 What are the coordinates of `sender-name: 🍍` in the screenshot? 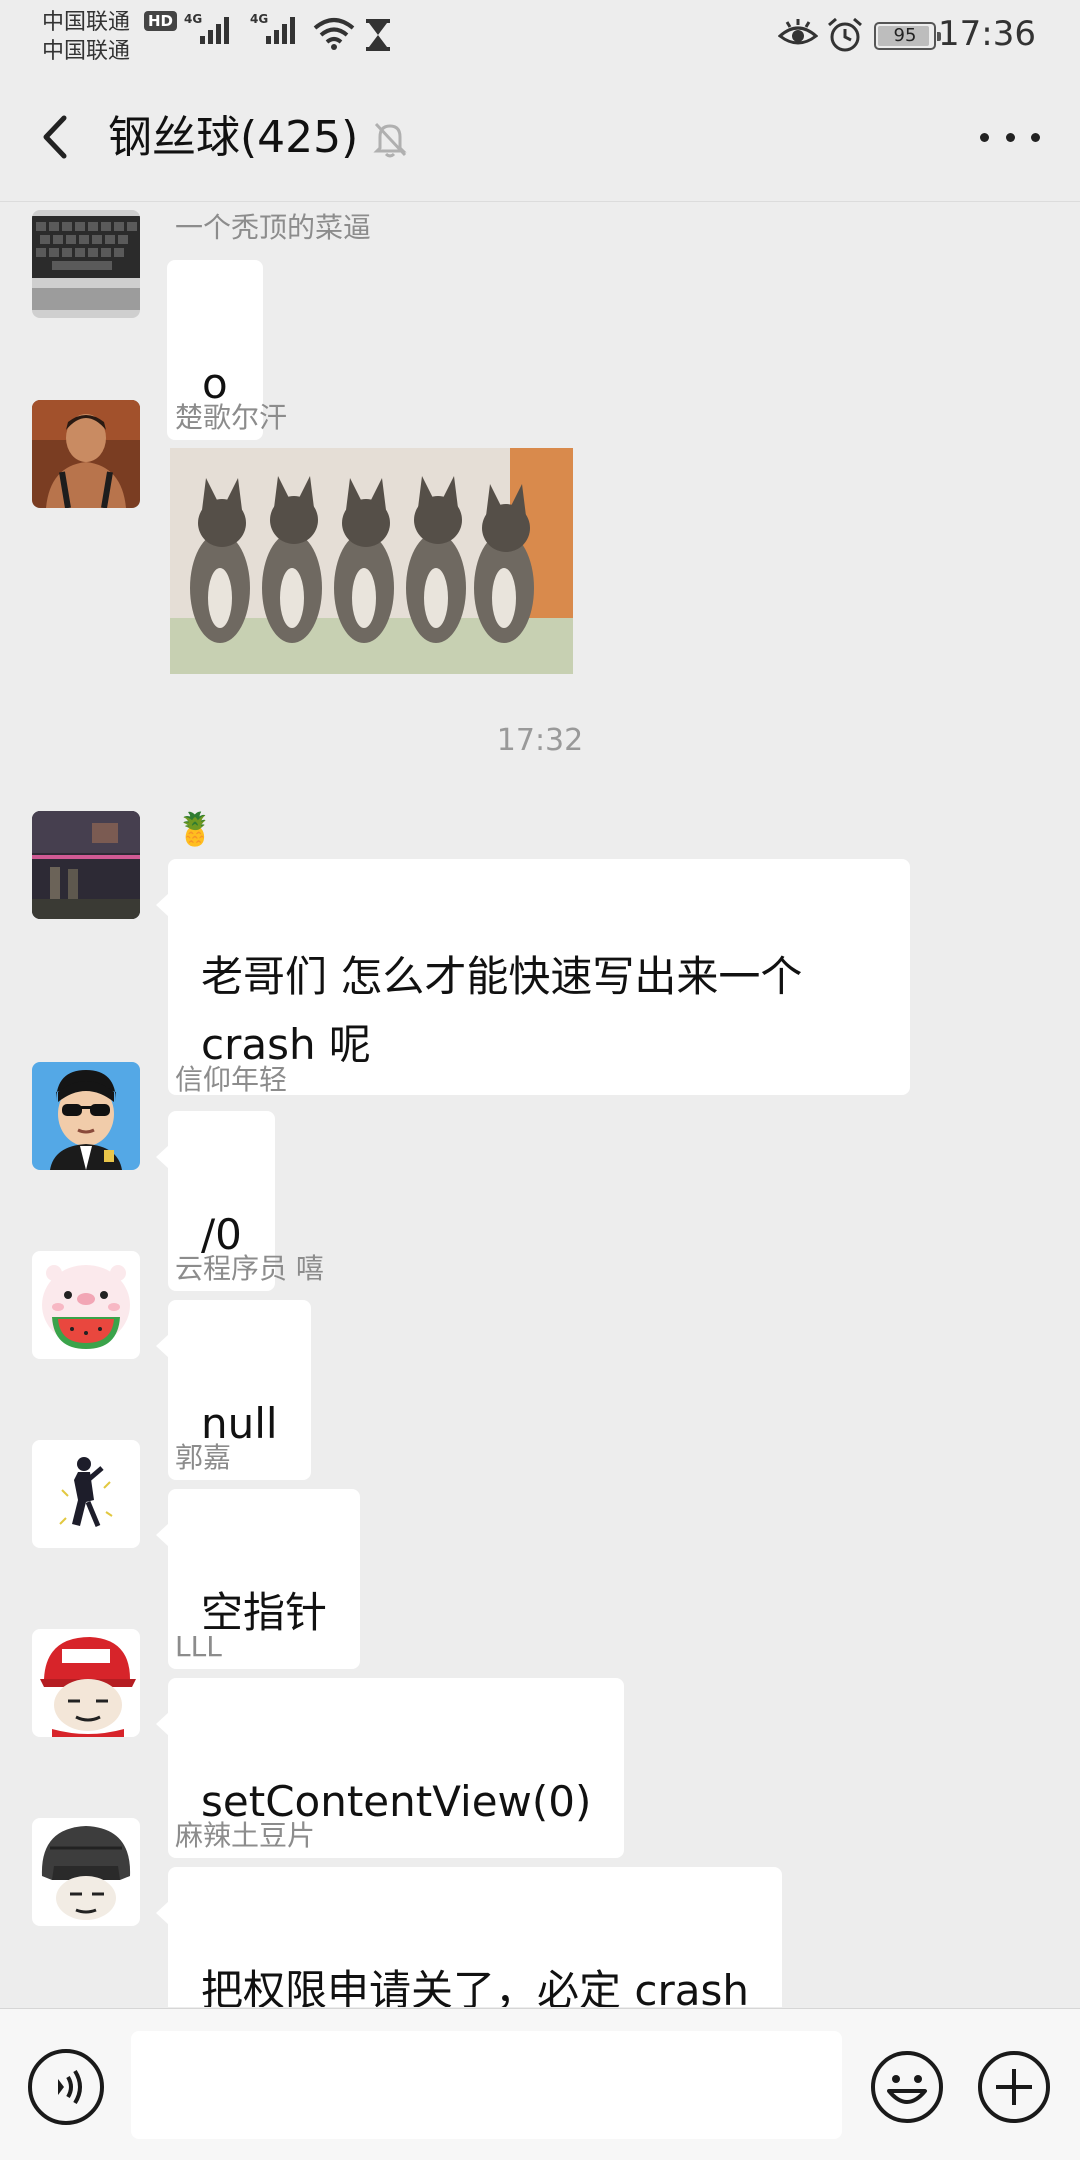 It's located at (195, 829).